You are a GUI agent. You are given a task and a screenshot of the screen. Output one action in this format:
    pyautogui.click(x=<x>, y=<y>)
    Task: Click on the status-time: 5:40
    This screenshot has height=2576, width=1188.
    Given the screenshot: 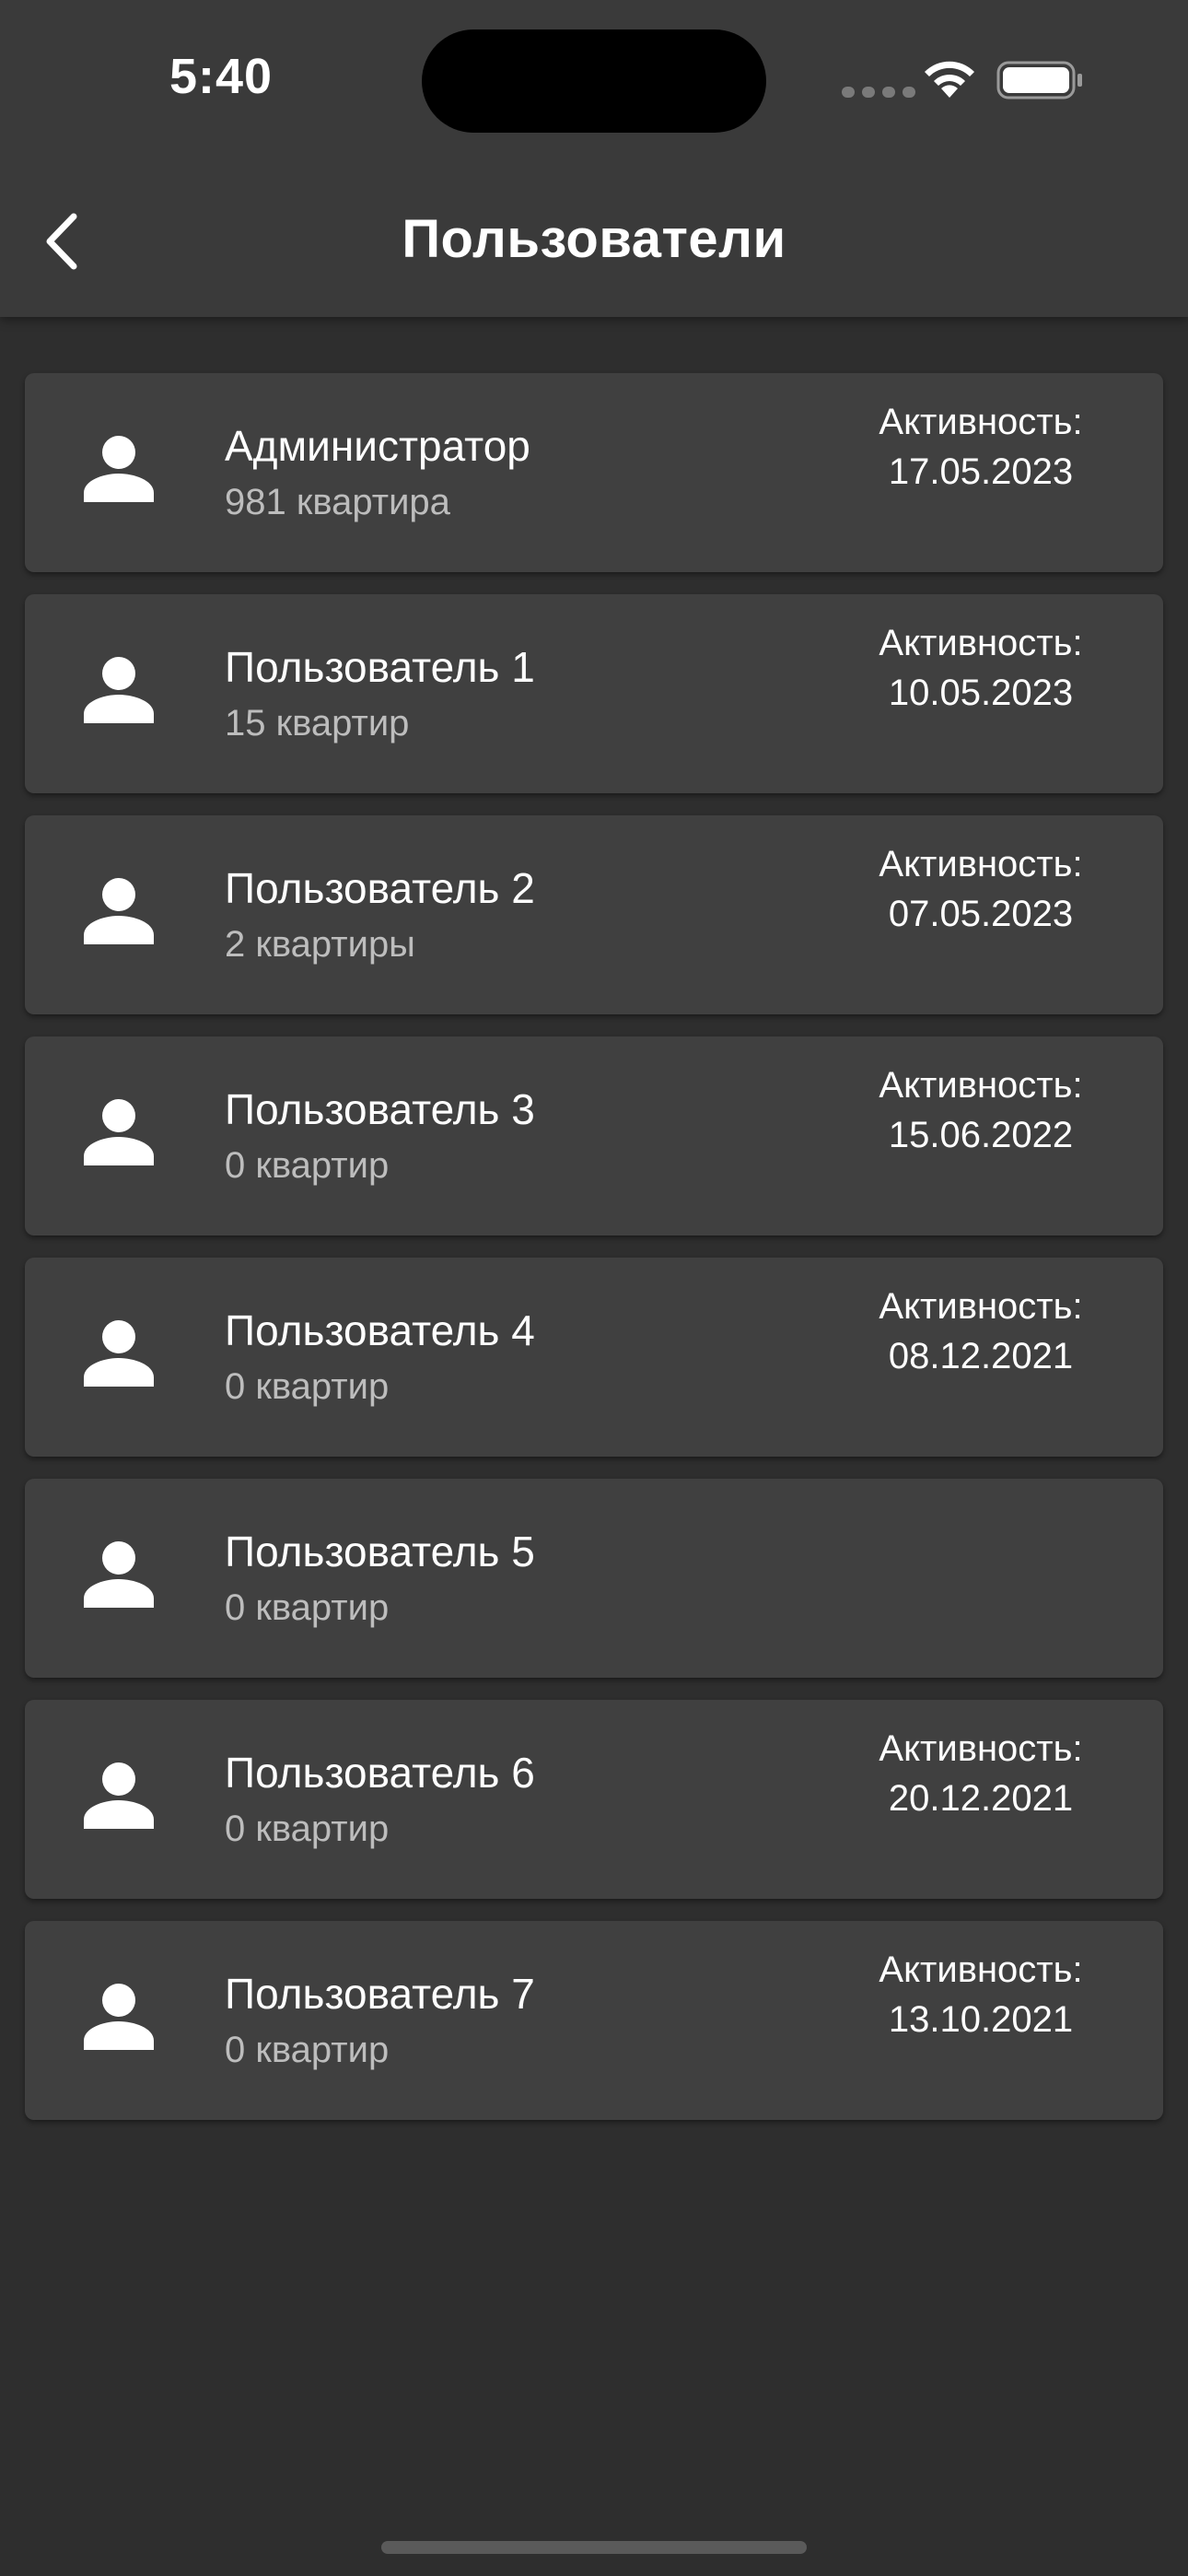 What is the action you would take?
    pyautogui.click(x=221, y=76)
    